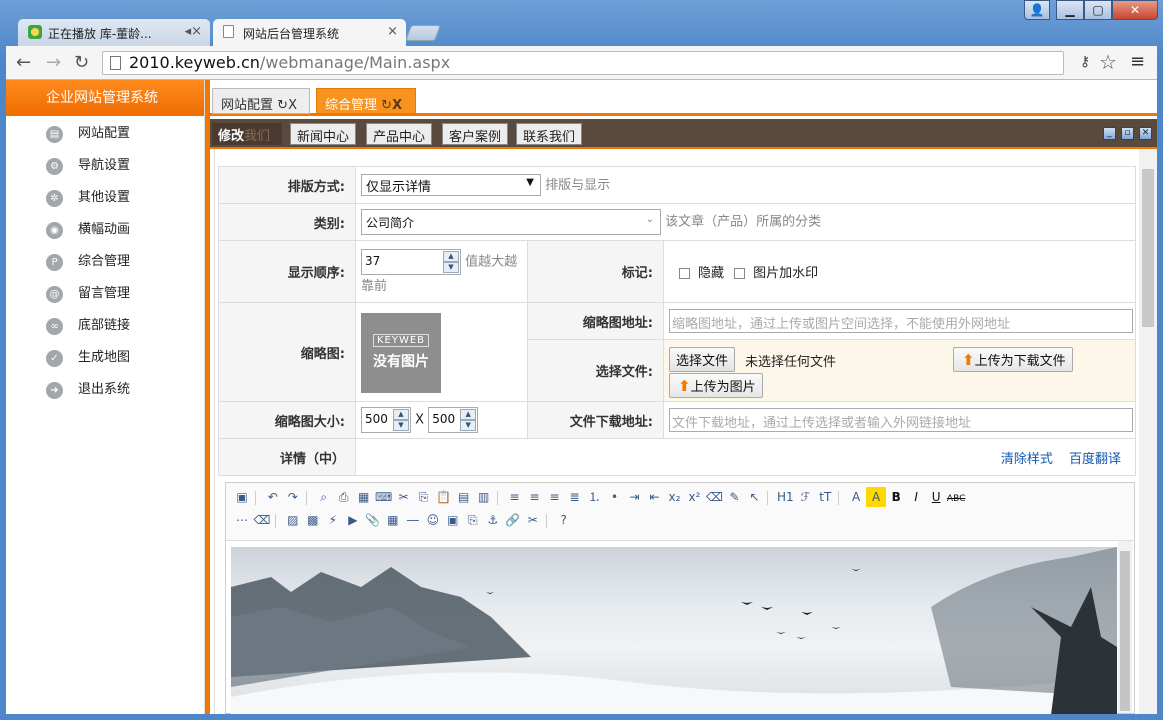 The image size is (1163, 720). I want to click on order-input: 37 ▲ ▼, so click(411, 262).